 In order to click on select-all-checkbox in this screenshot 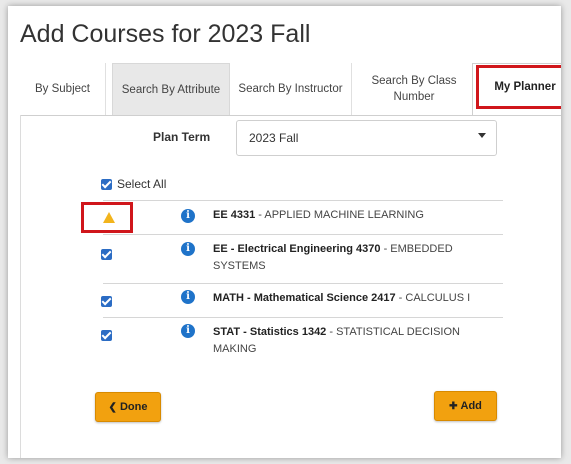, I will do `click(106, 184)`.